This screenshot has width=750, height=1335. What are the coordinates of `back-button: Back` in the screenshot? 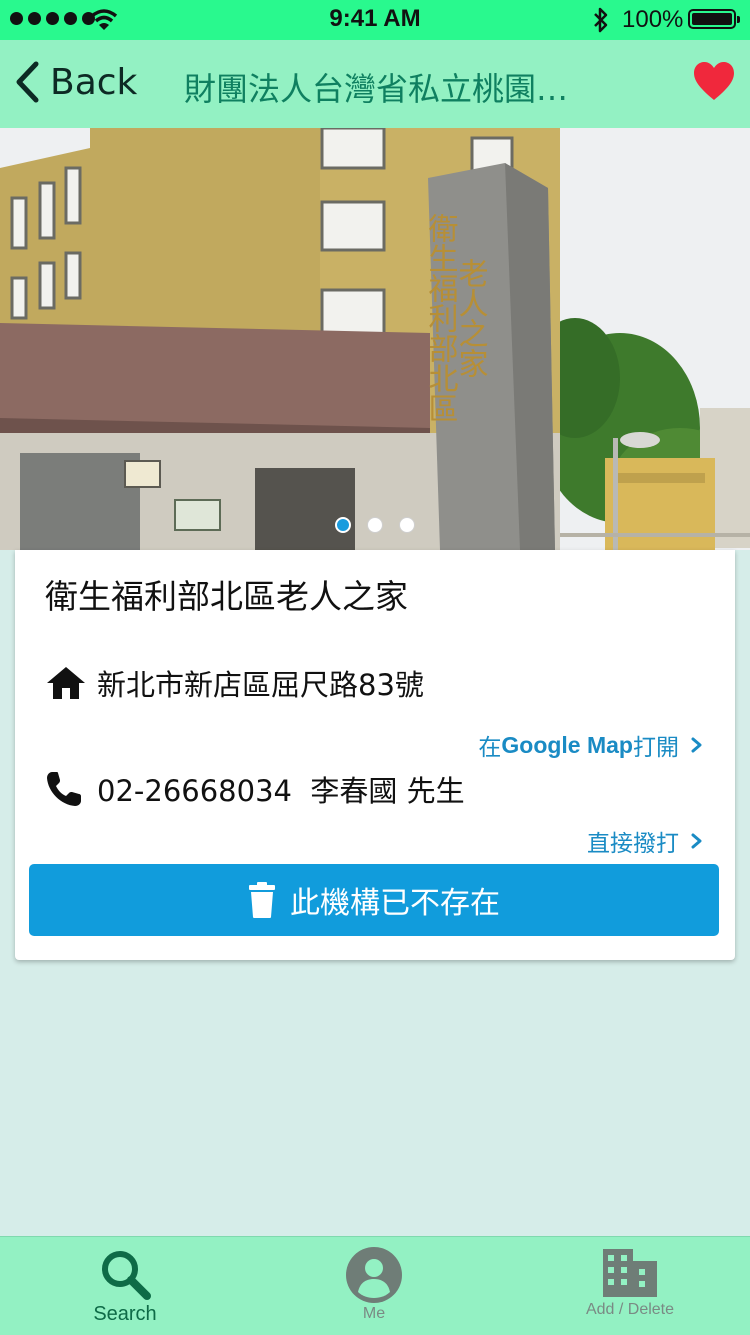 It's located at (75, 82).